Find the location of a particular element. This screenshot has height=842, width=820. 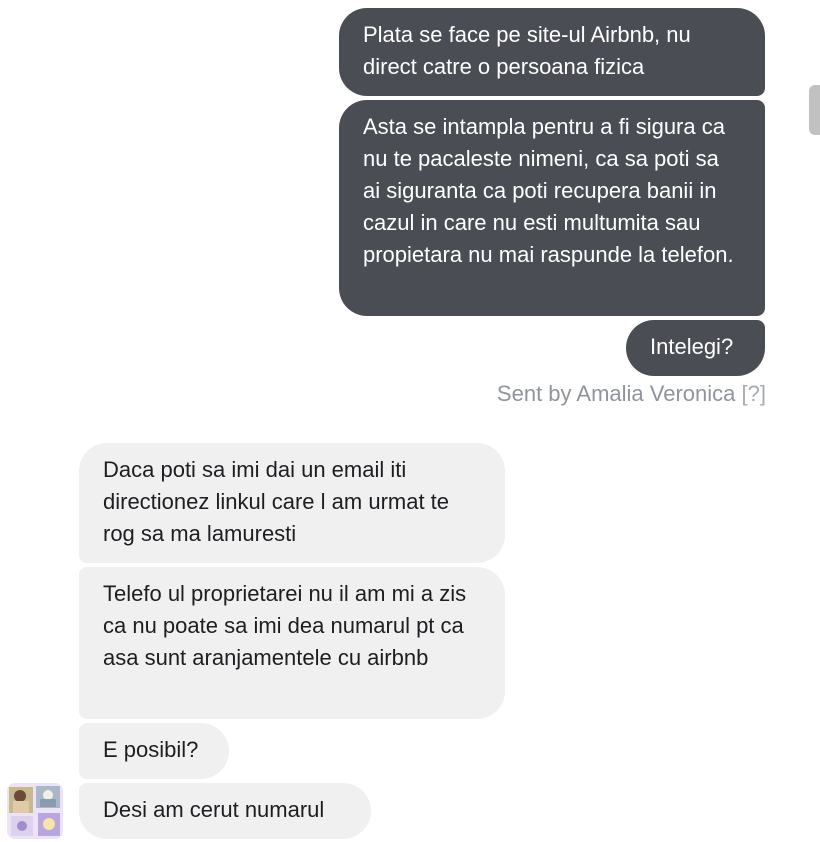

contact-avatar is located at coordinates (35, 811).